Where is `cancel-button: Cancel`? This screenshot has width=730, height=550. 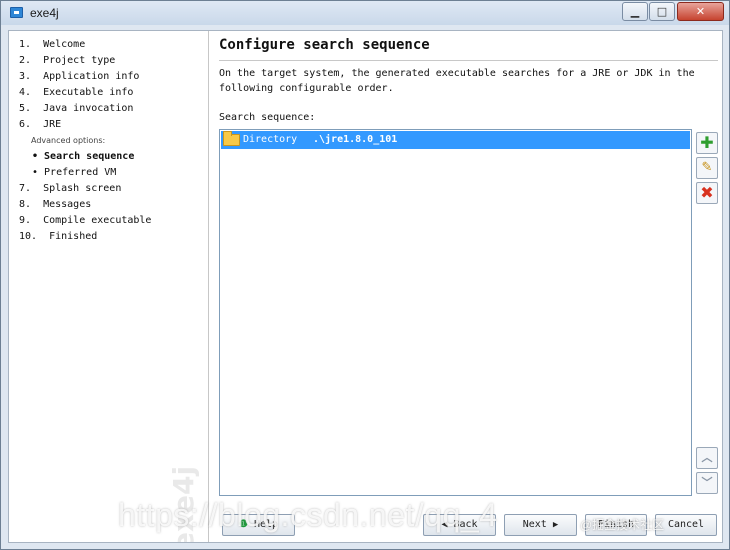
cancel-button: Cancel is located at coordinates (686, 525).